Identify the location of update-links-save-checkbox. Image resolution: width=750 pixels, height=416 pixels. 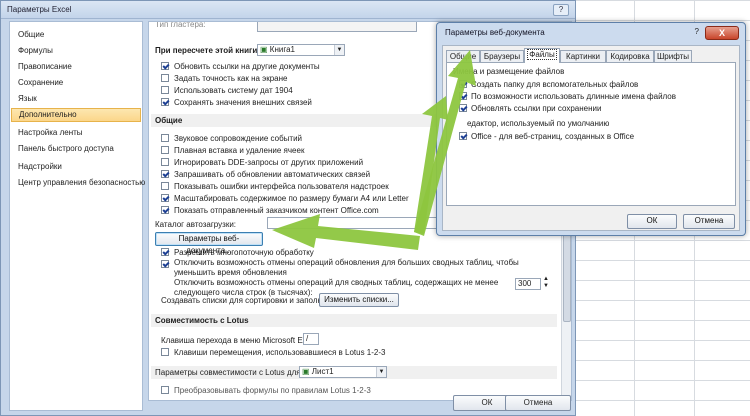
(463, 108).